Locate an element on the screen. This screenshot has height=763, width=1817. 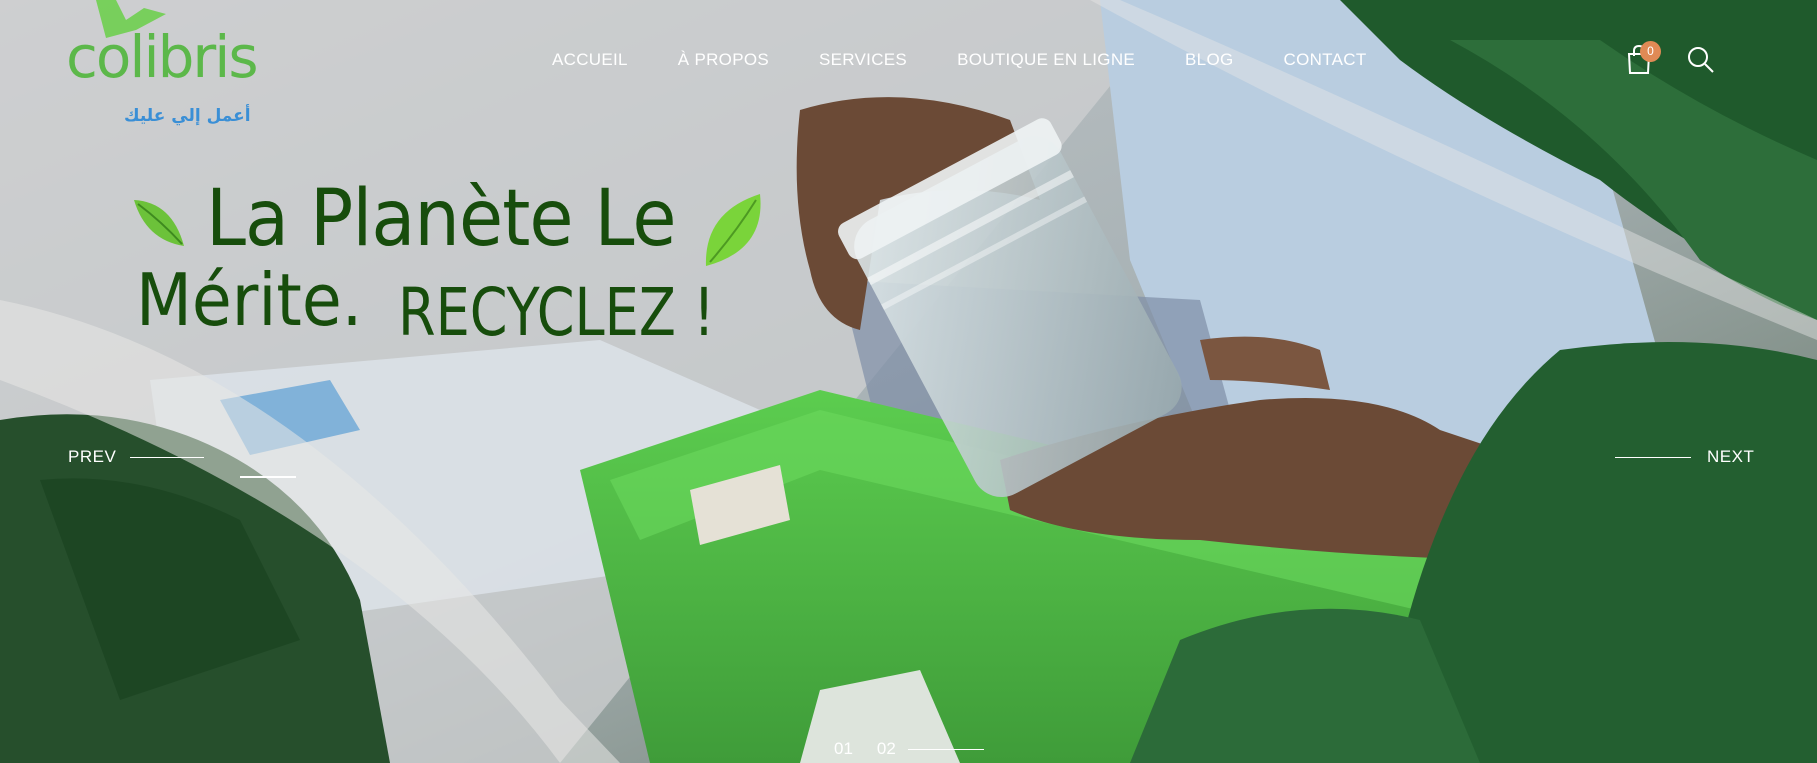
nav-item-services: SERVICES is located at coordinates (863, 60).